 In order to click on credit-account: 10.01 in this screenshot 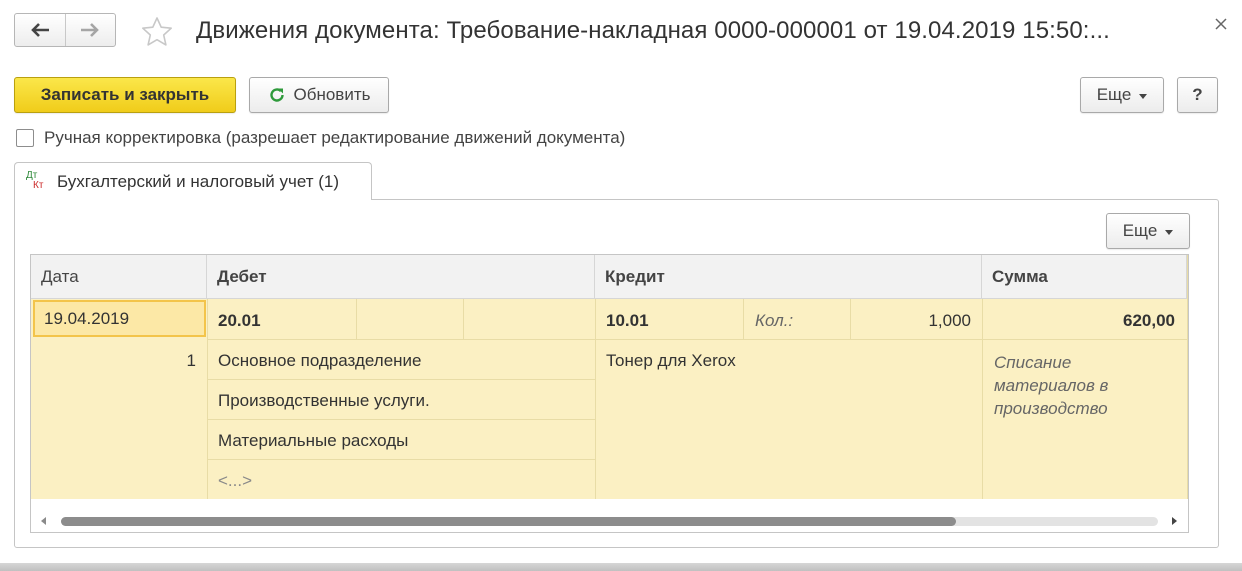, I will do `click(627, 321)`.